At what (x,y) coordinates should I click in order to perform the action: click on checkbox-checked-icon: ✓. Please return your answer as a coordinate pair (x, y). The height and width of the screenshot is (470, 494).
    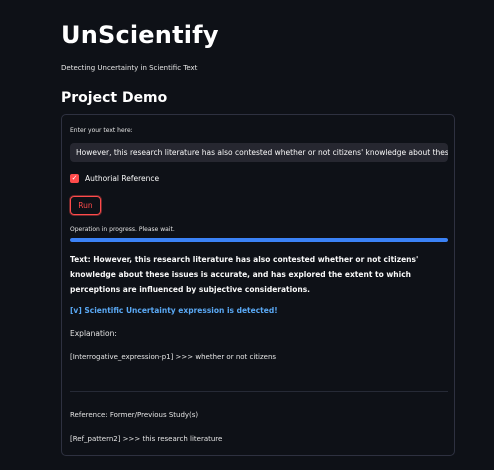
    Looking at the image, I should click on (74, 178).